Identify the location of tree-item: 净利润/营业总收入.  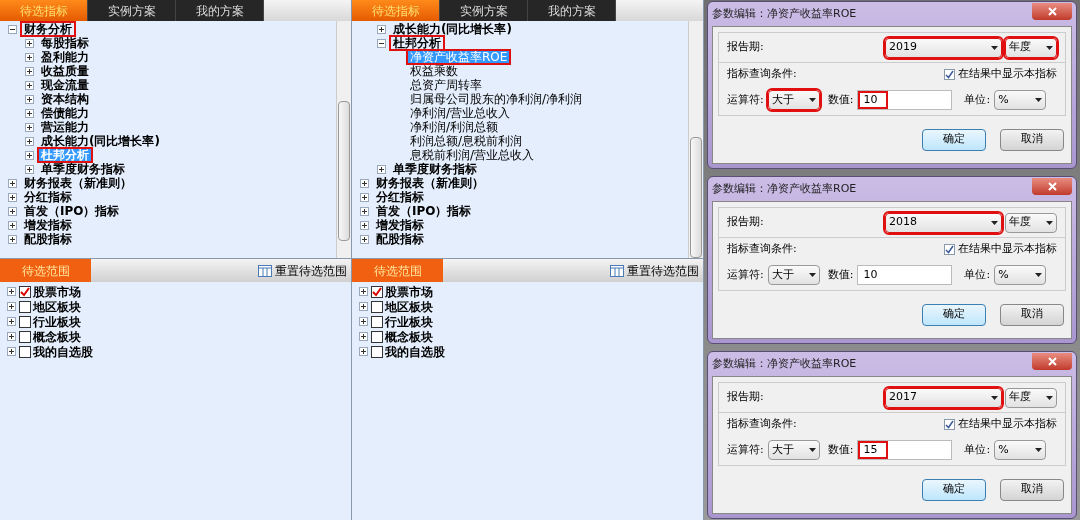
(460, 113).